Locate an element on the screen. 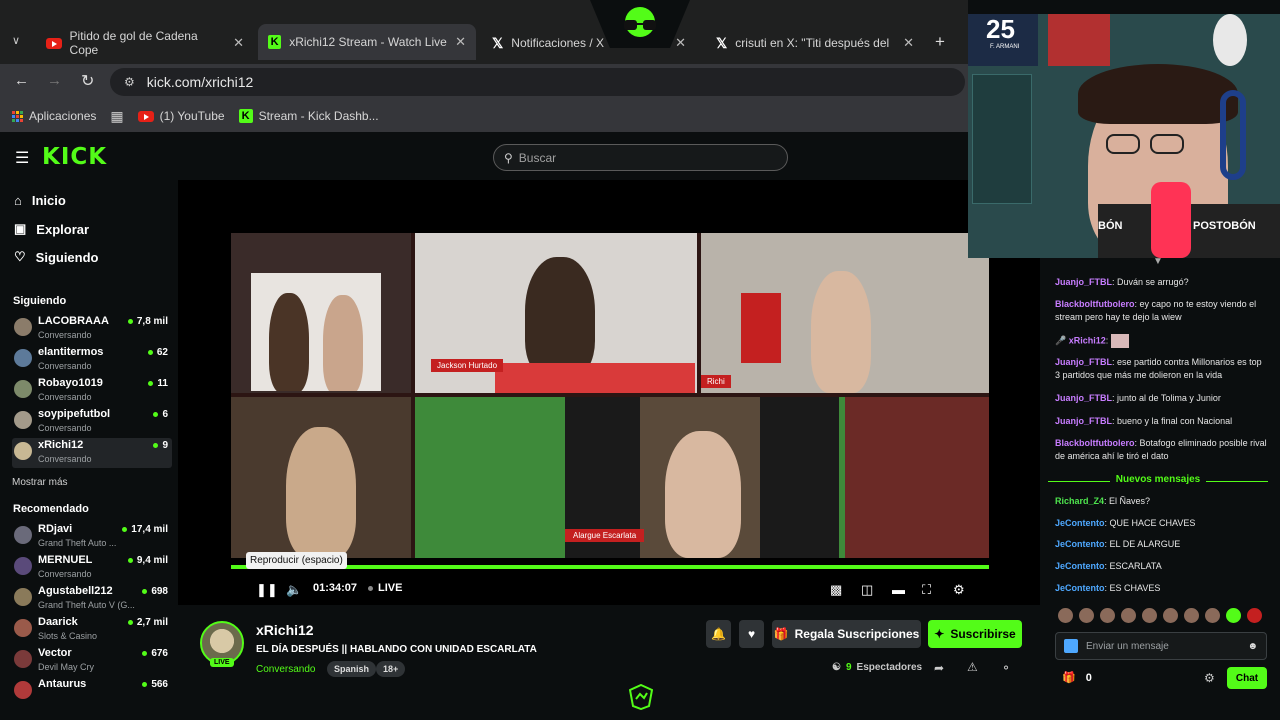 The height and width of the screenshot is (720, 1280). search-input: ⚲ Buscar is located at coordinates (640, 157).